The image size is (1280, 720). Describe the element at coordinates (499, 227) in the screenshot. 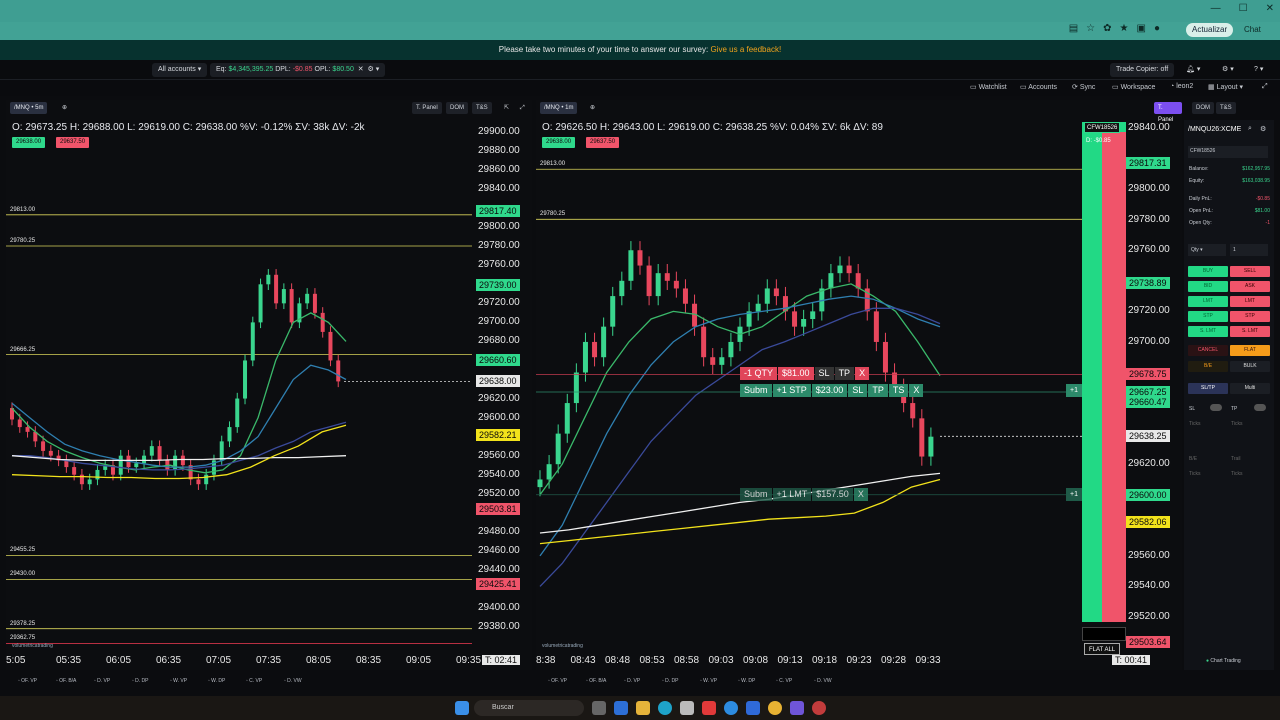

I see `y-axis-tick: 29800.00` at that location.